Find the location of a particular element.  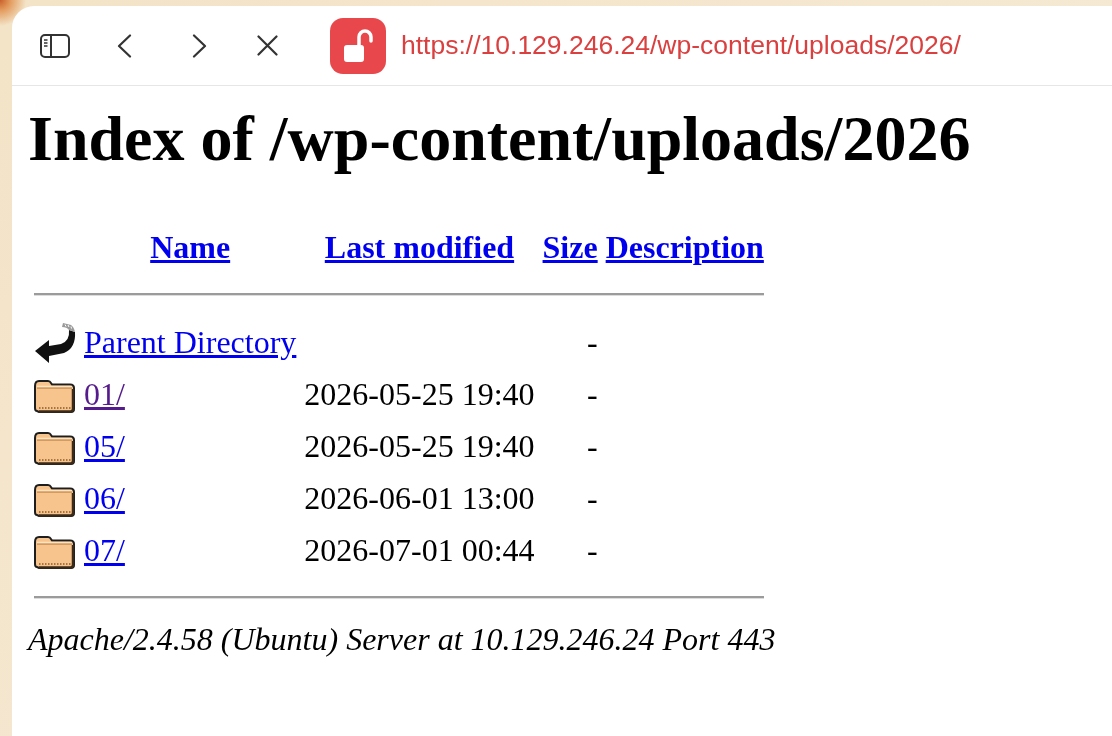

unlocked-padlock-icon is located at coordinates (358, 45).